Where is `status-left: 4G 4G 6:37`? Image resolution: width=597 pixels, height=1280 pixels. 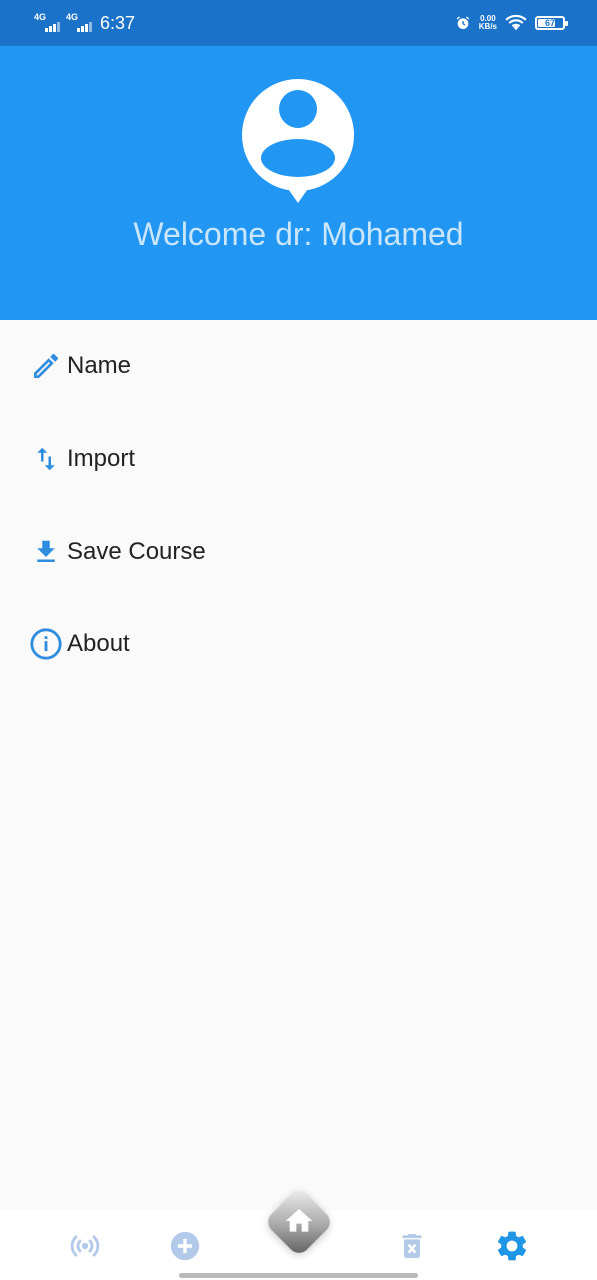
status-left: 4G 4G 6:37 is located at coordinates (84, 23).